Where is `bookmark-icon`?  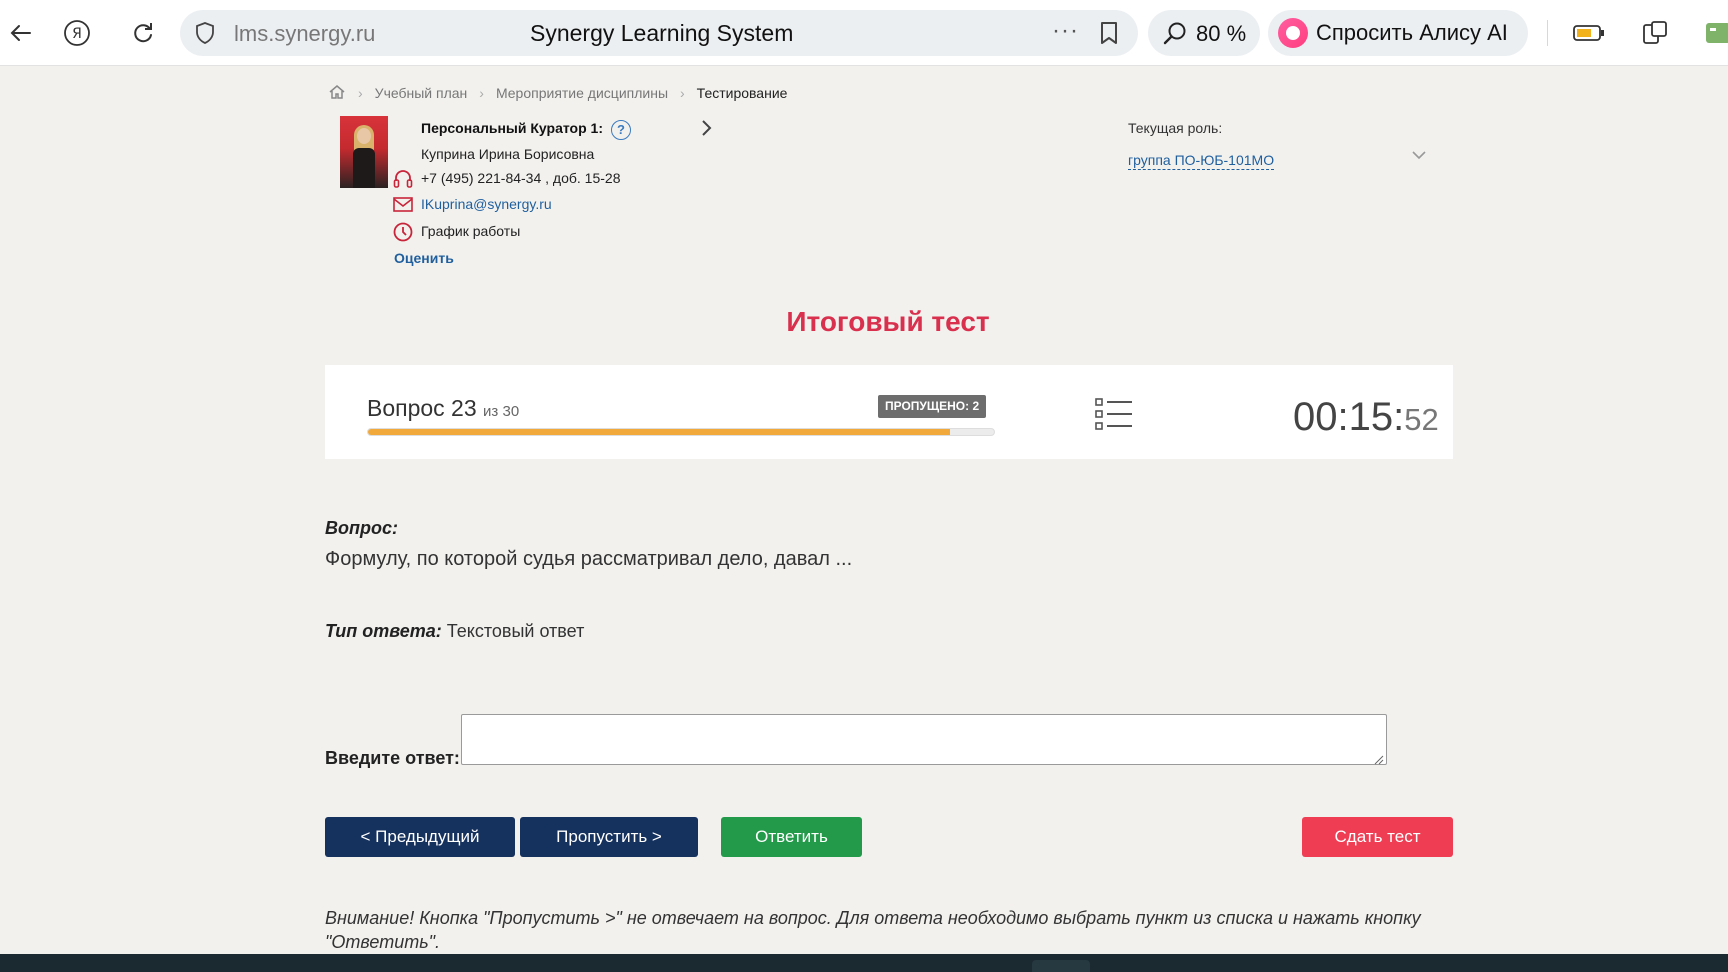
bookmark-icon is located at coordinates (1109, 35).